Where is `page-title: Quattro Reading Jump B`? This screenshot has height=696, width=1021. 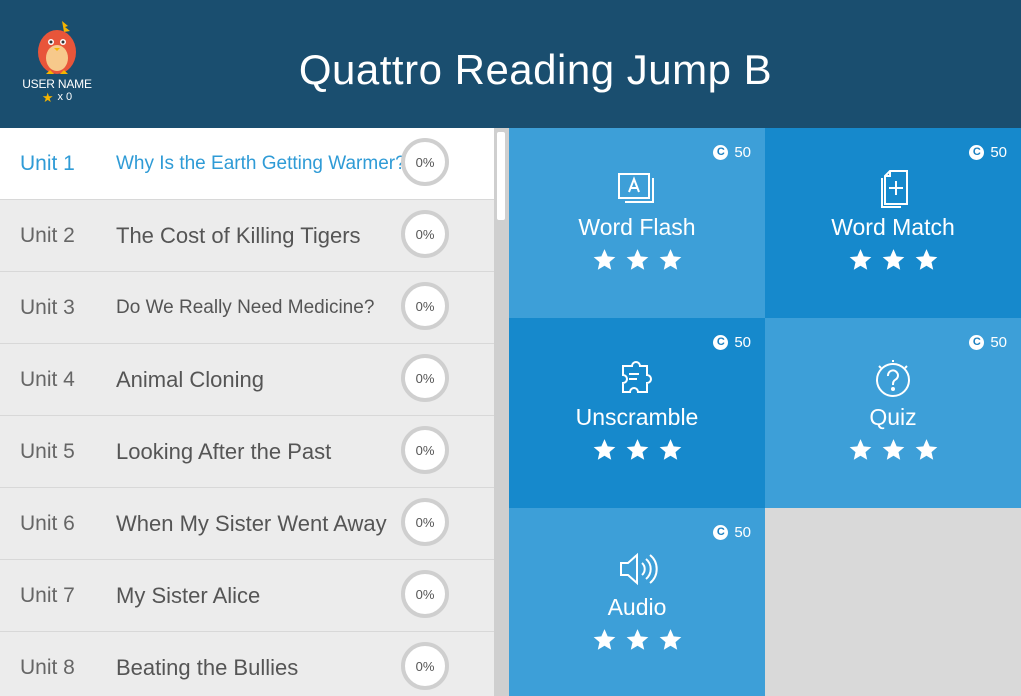 page-title: Quattro Reading Jump B is located at coordinates (535, 69).